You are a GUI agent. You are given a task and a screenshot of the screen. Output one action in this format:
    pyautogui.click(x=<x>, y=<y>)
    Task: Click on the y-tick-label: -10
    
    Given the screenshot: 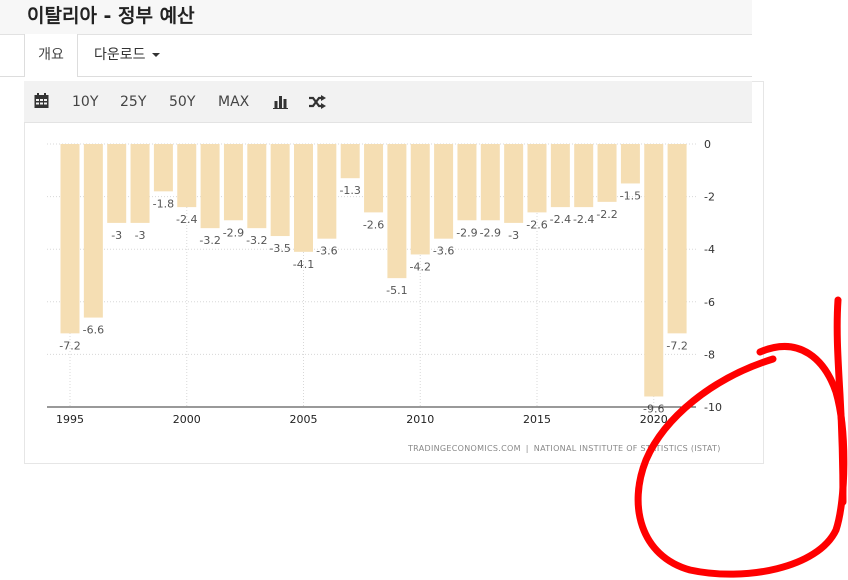 What is the action you would take?
    pyautogui.click(x=713, y=407)
    